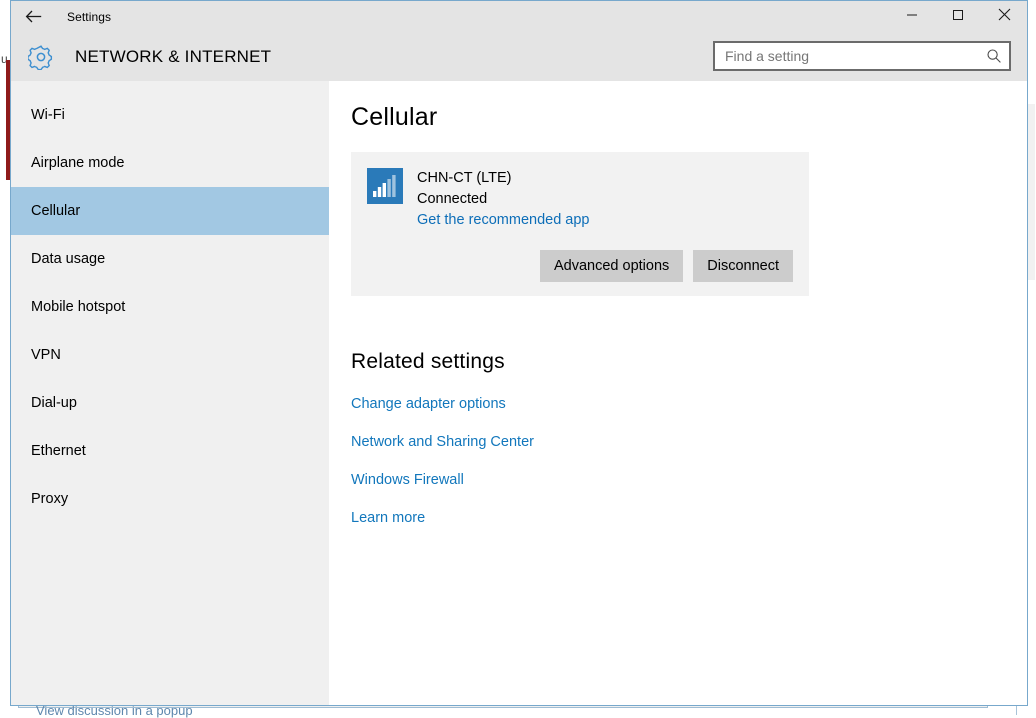 Image resolution: width=1036 pixels, height=718 pixels. I want to click on maximize-icon, so click(958, 17).